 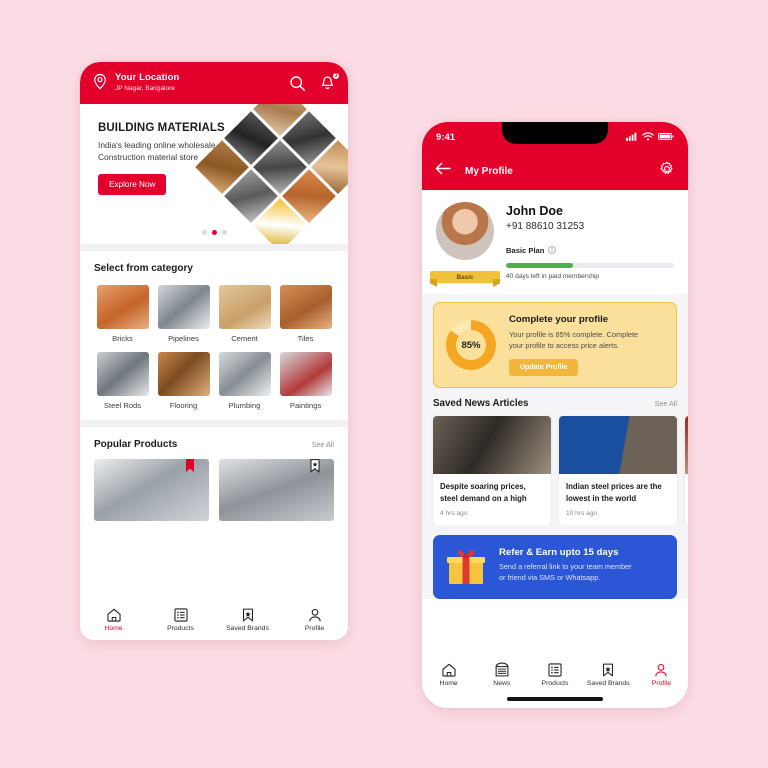 I want to click on news-headline-line1: Despite soaring prices,, so click(x=483, y=487).